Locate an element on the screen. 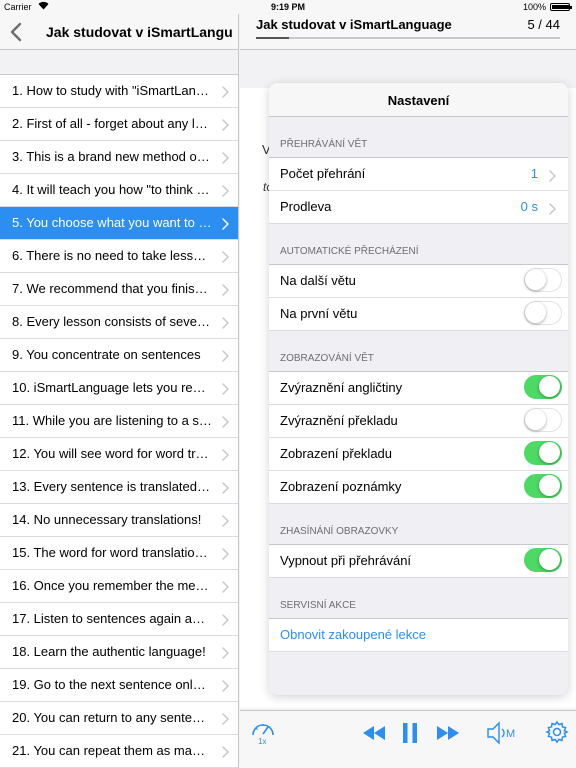 This screenshot has width=576, height=768. settings-row: Zobrazení poznámky is located at coordinates (418, 487).